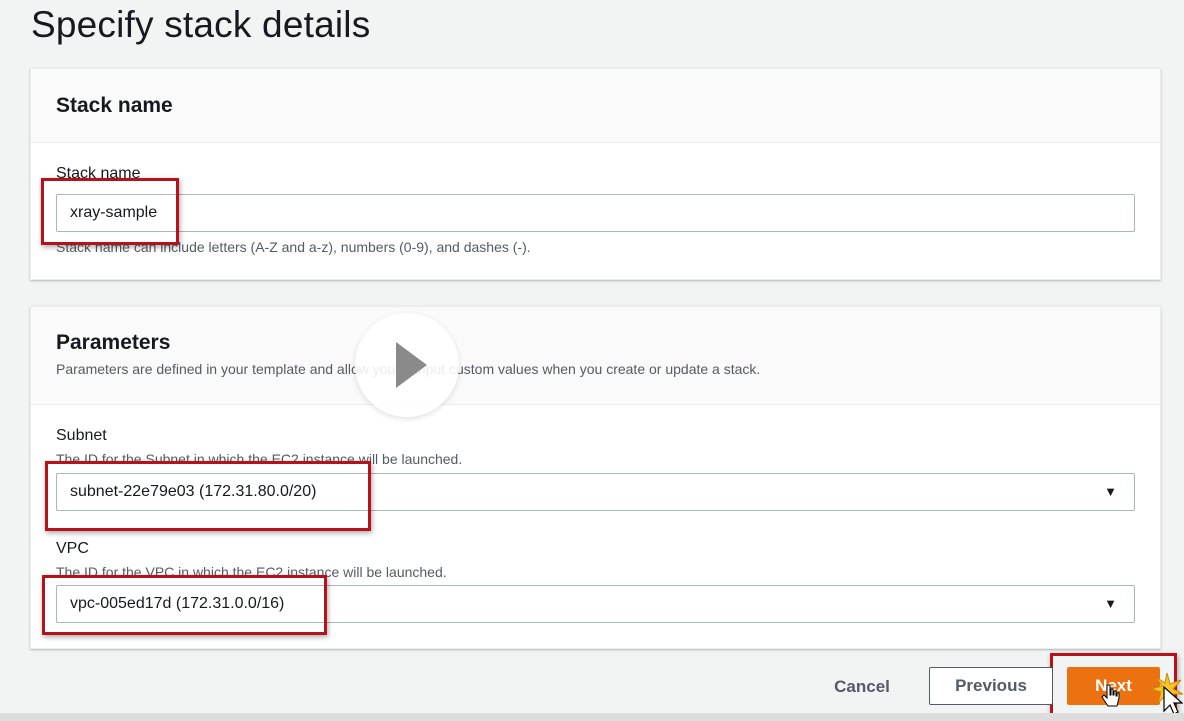 Image resolution: width=1184 pixels, height=721 pixels. What do you see at coordinates (595, 213) in the screenshot?
I see `stack-name-input` at bounding box center [595, 213].